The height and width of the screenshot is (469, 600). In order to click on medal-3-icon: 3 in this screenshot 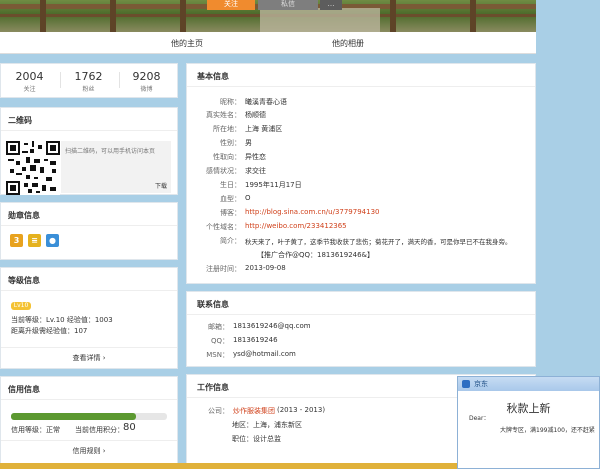, I will do `click(16, 240)`.